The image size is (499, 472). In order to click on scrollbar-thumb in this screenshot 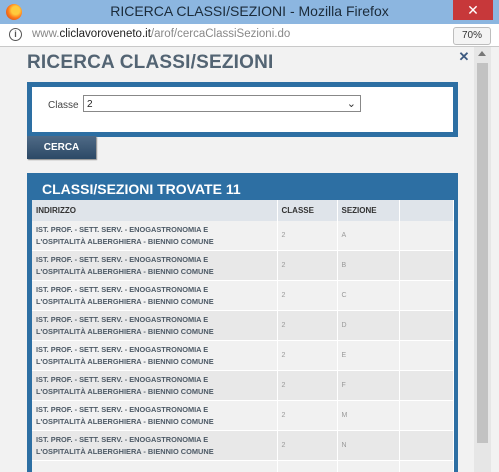, I will do `click(482, 253)`.